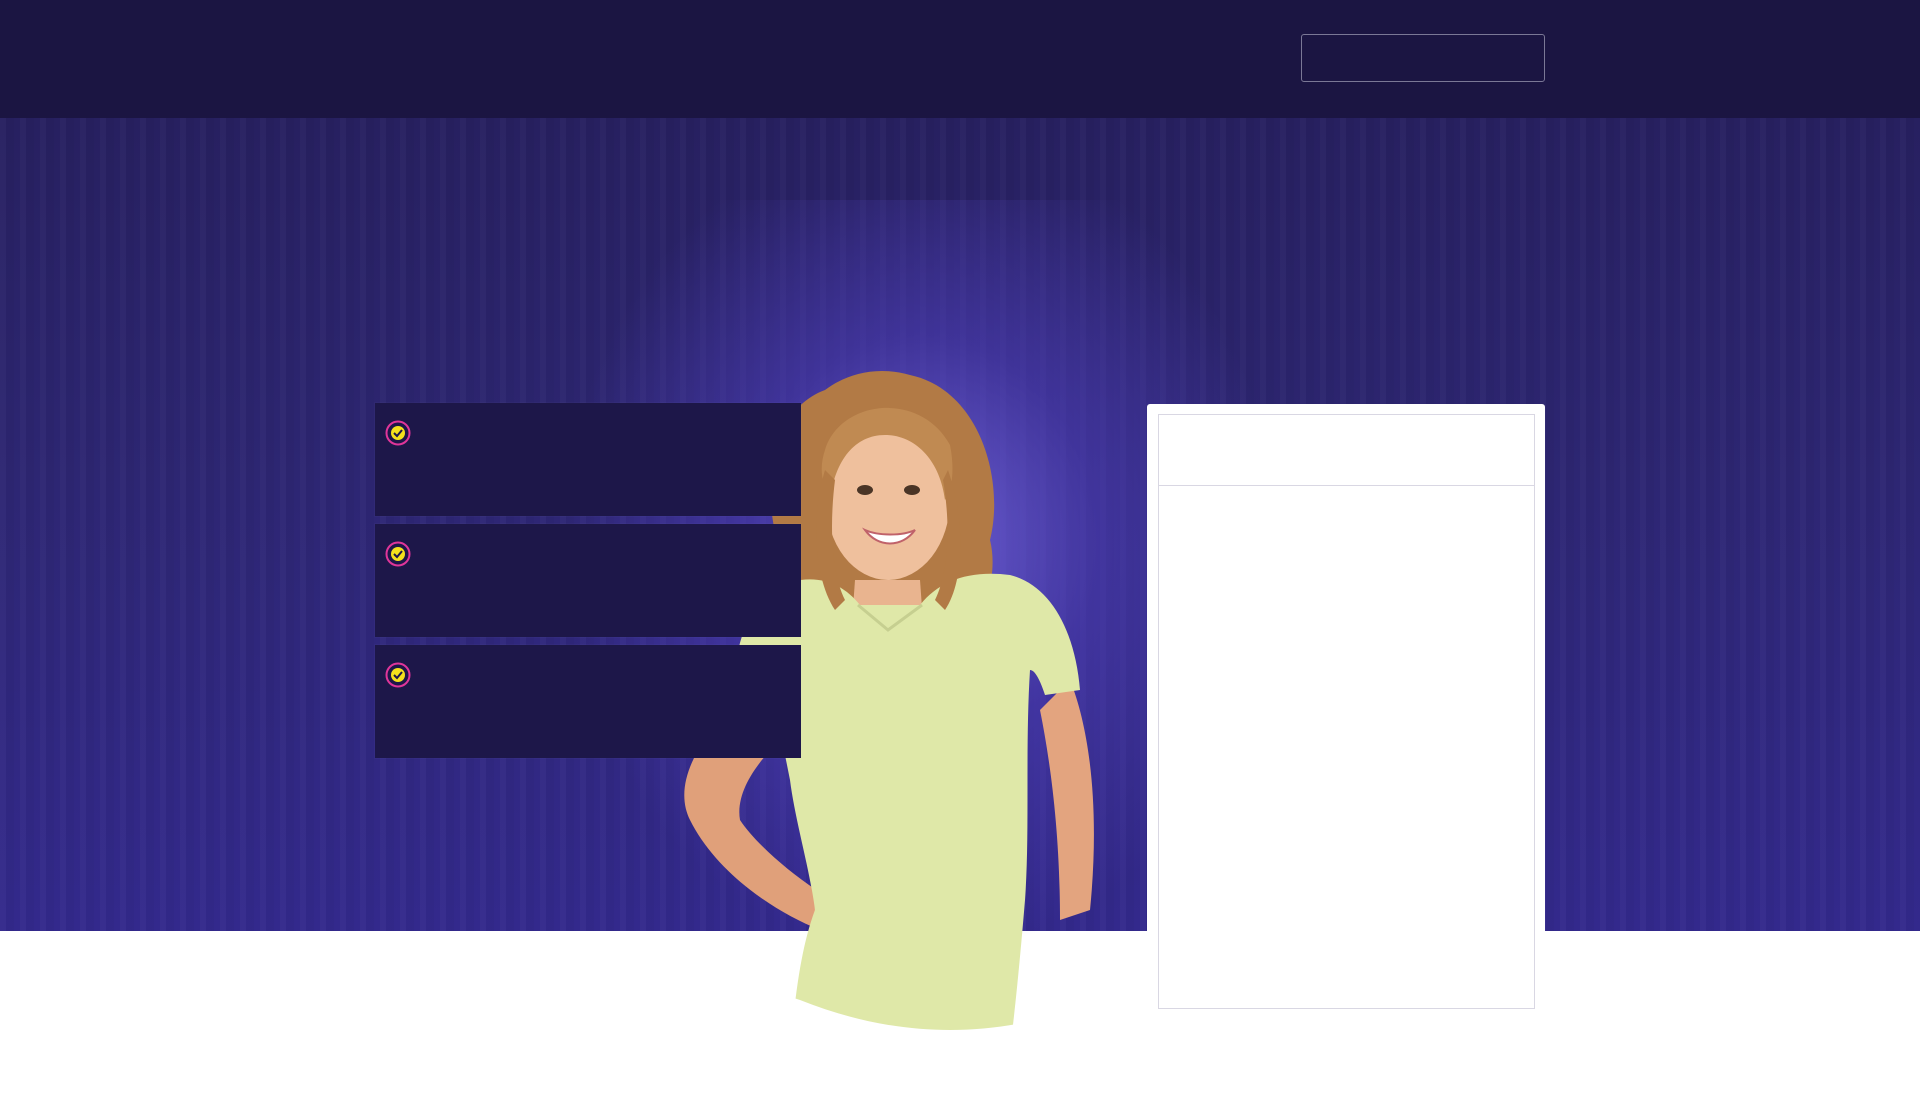 The height and width of the screenshot is (1112, 1920). I want to click on signup-form-card, so click(1346, 709).